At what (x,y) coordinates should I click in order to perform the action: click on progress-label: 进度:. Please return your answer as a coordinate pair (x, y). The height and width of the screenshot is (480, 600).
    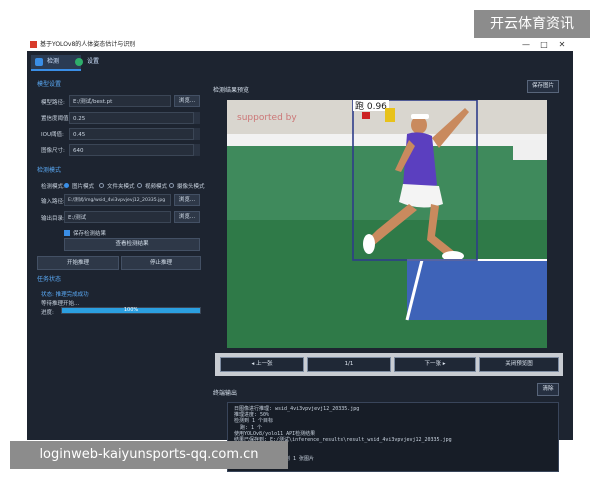
    Looking at the image, I should click on (47, 313).